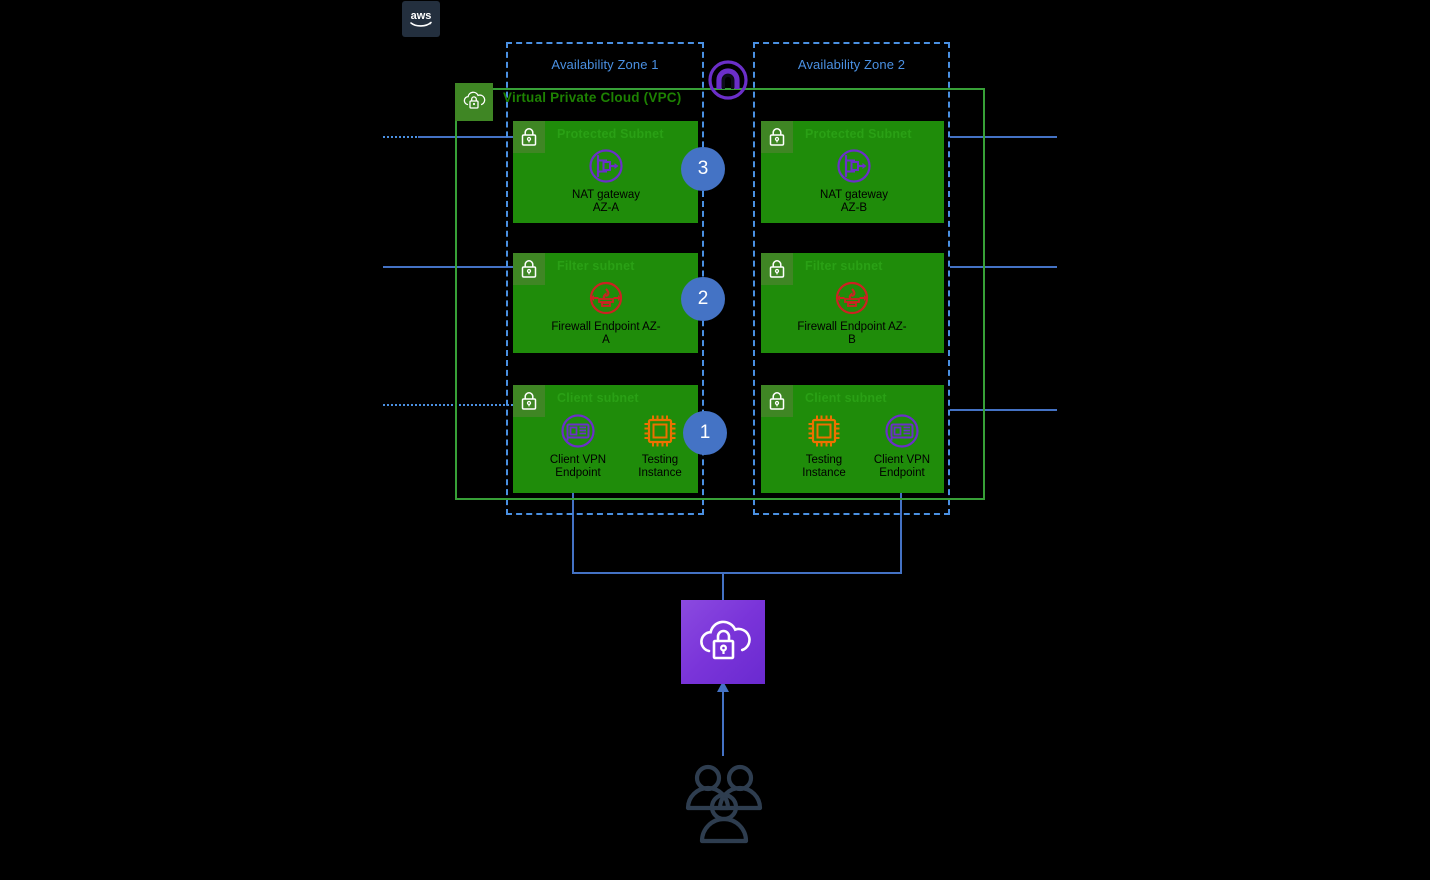  Describe the element at coordinates (606, 201) in the screenshot. I see `resource-label: NAT gateway AZ-A` at that location.